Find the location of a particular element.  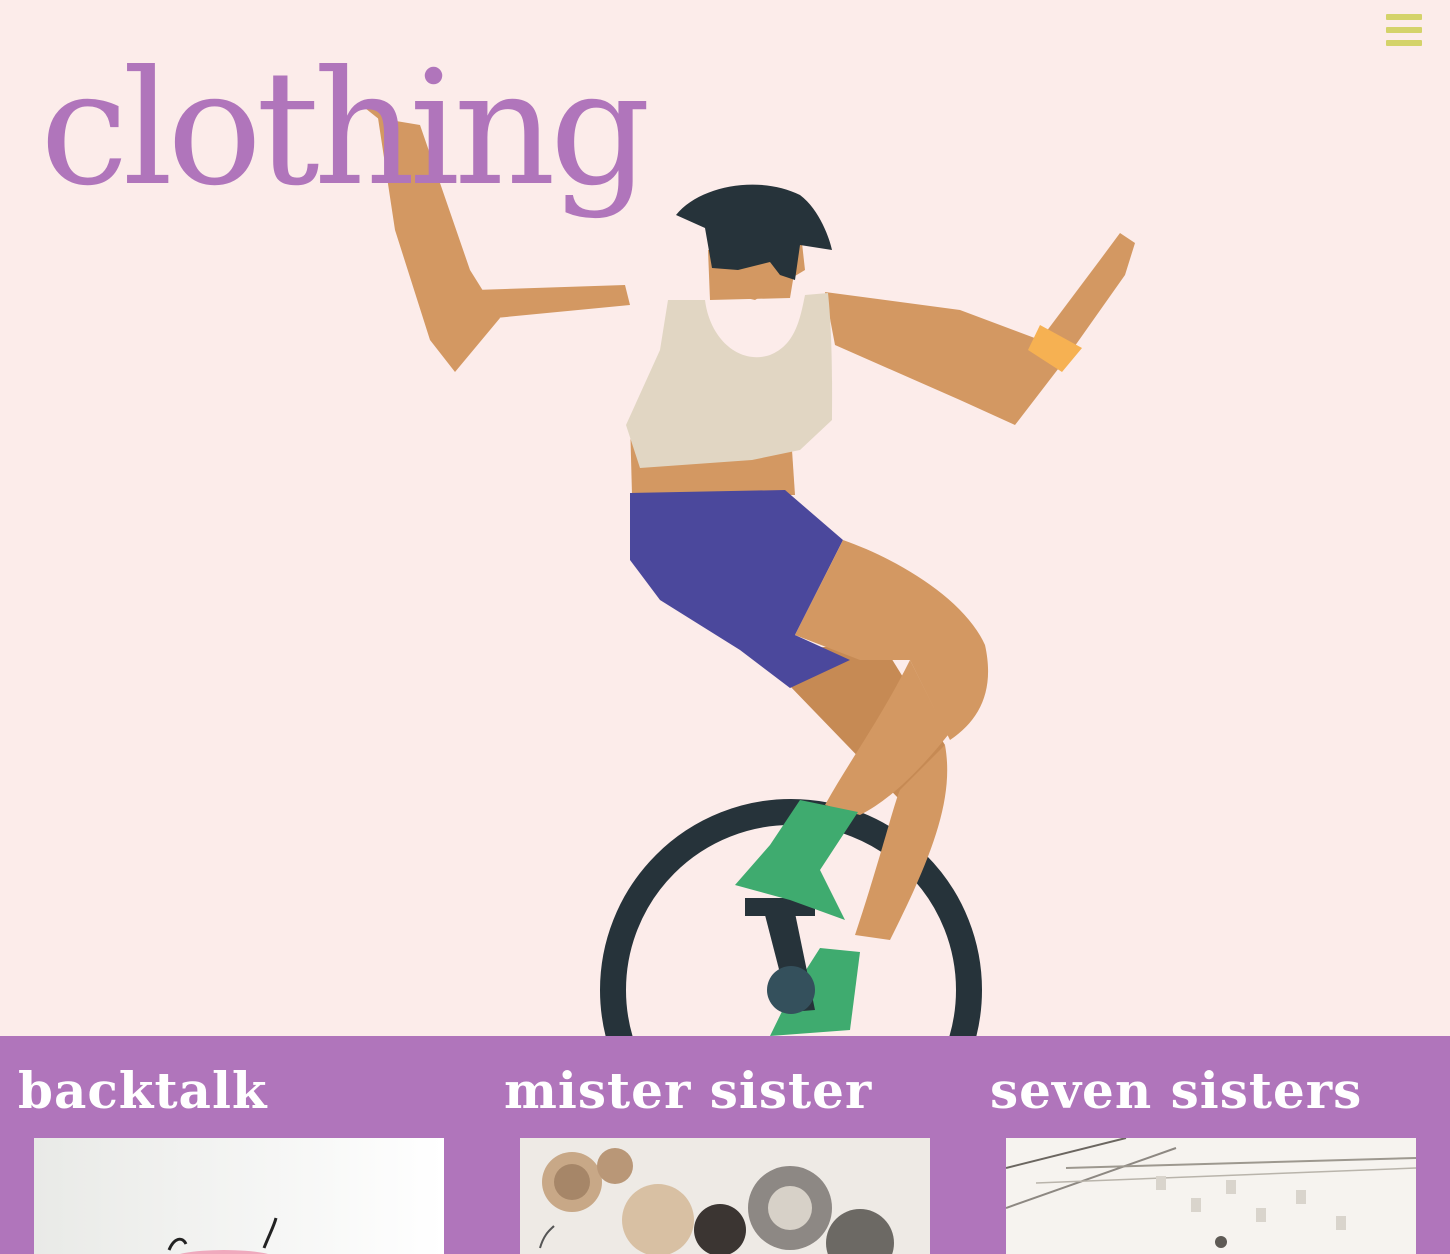

menu-button is located at coordinates (1404, 30).